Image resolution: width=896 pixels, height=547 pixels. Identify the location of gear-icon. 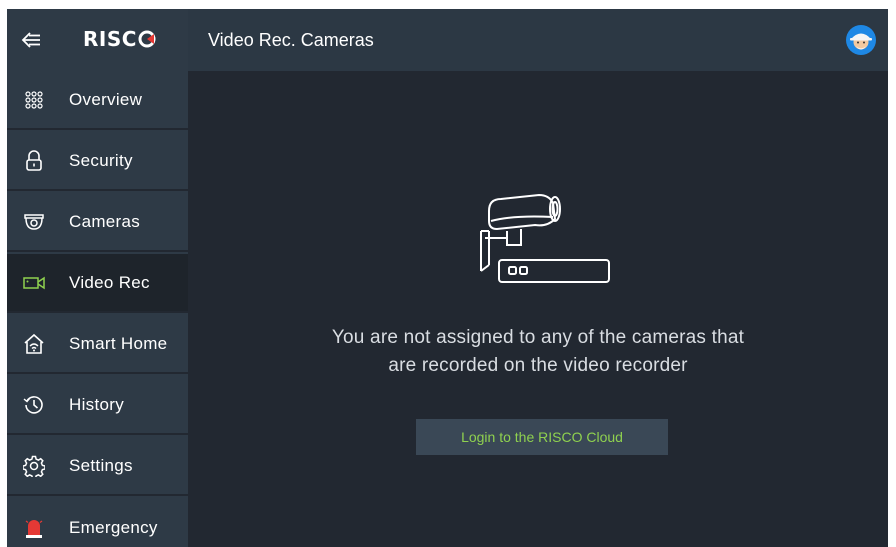
(34, 466).